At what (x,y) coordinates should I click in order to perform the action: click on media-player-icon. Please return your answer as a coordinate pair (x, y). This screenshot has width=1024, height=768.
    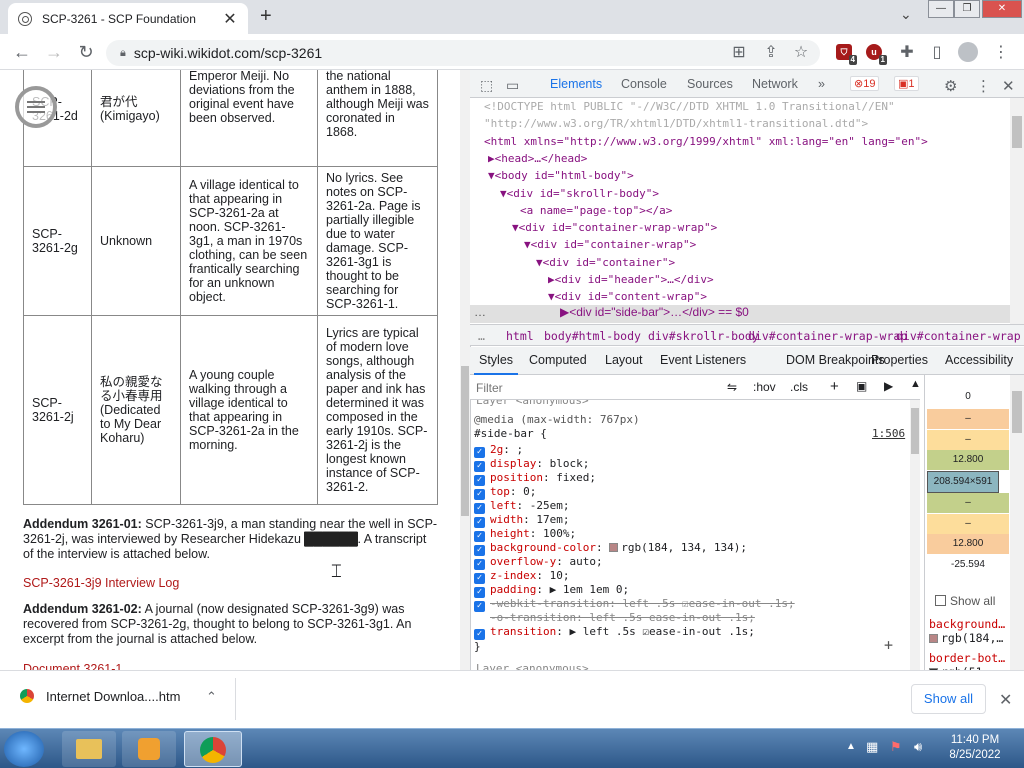
    Looking at the image, I should click on (149, 749).